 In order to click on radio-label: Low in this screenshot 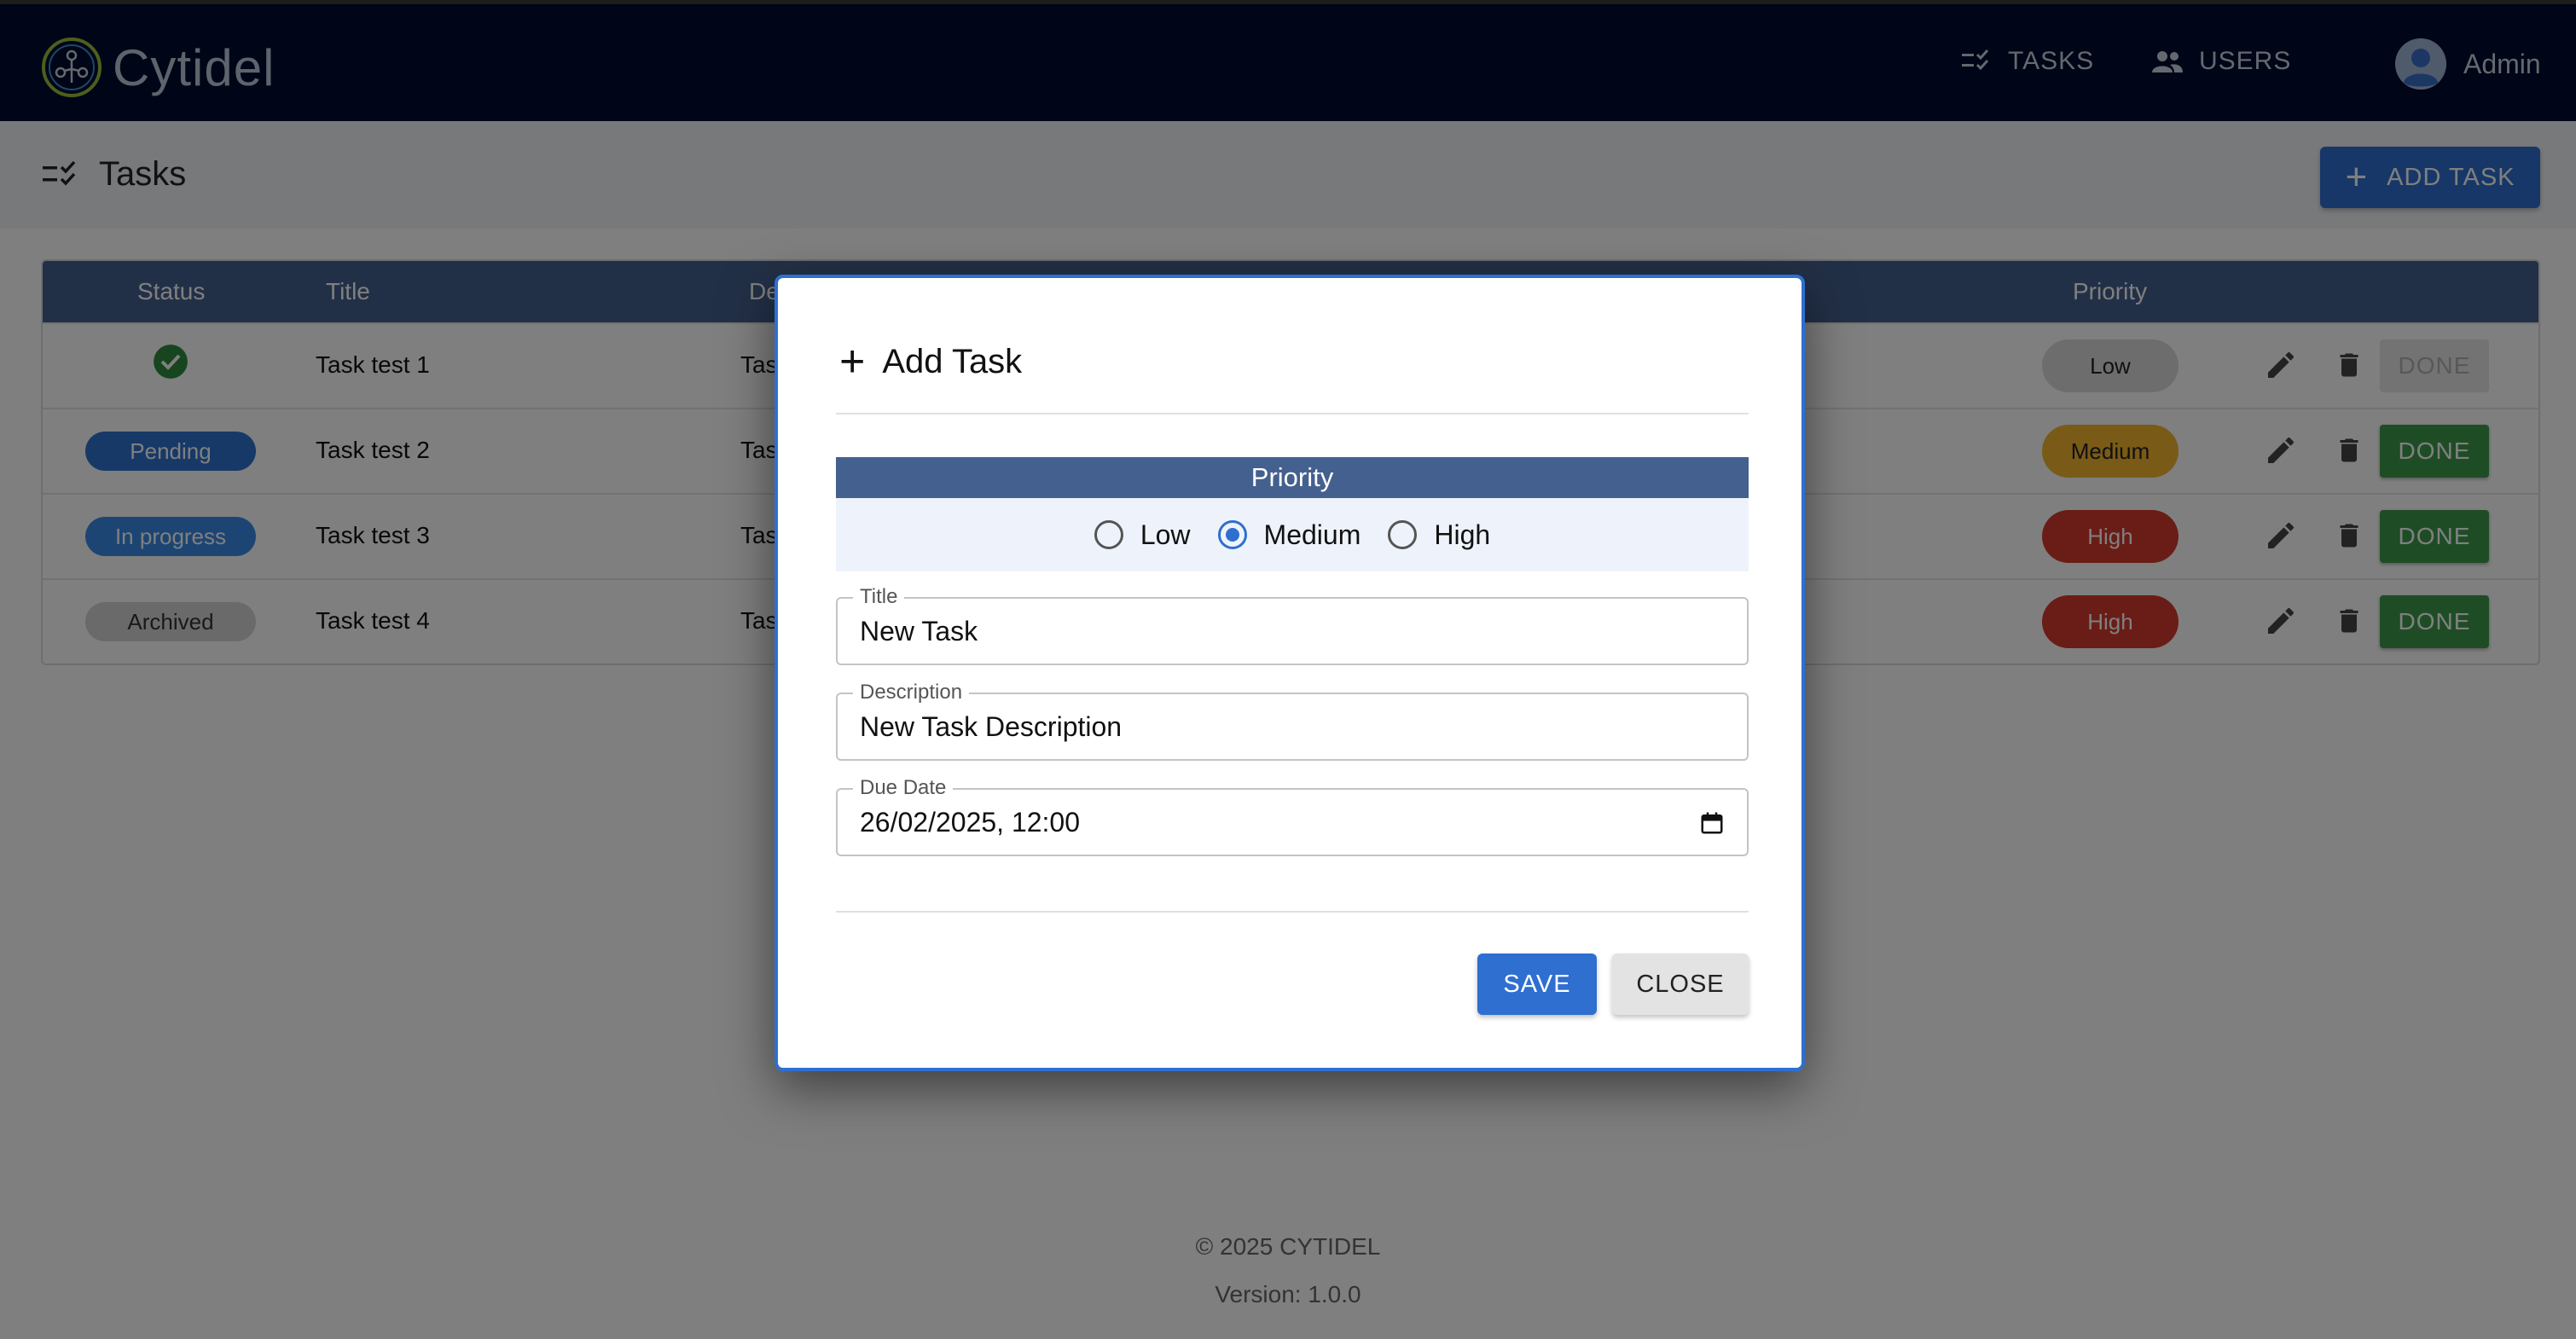, I will do `click(1165, 535)`.